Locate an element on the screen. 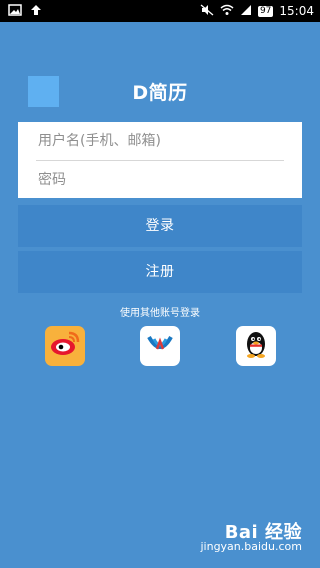 The image size is (320, 568). login-form-card is located at coordinates (160, 160).